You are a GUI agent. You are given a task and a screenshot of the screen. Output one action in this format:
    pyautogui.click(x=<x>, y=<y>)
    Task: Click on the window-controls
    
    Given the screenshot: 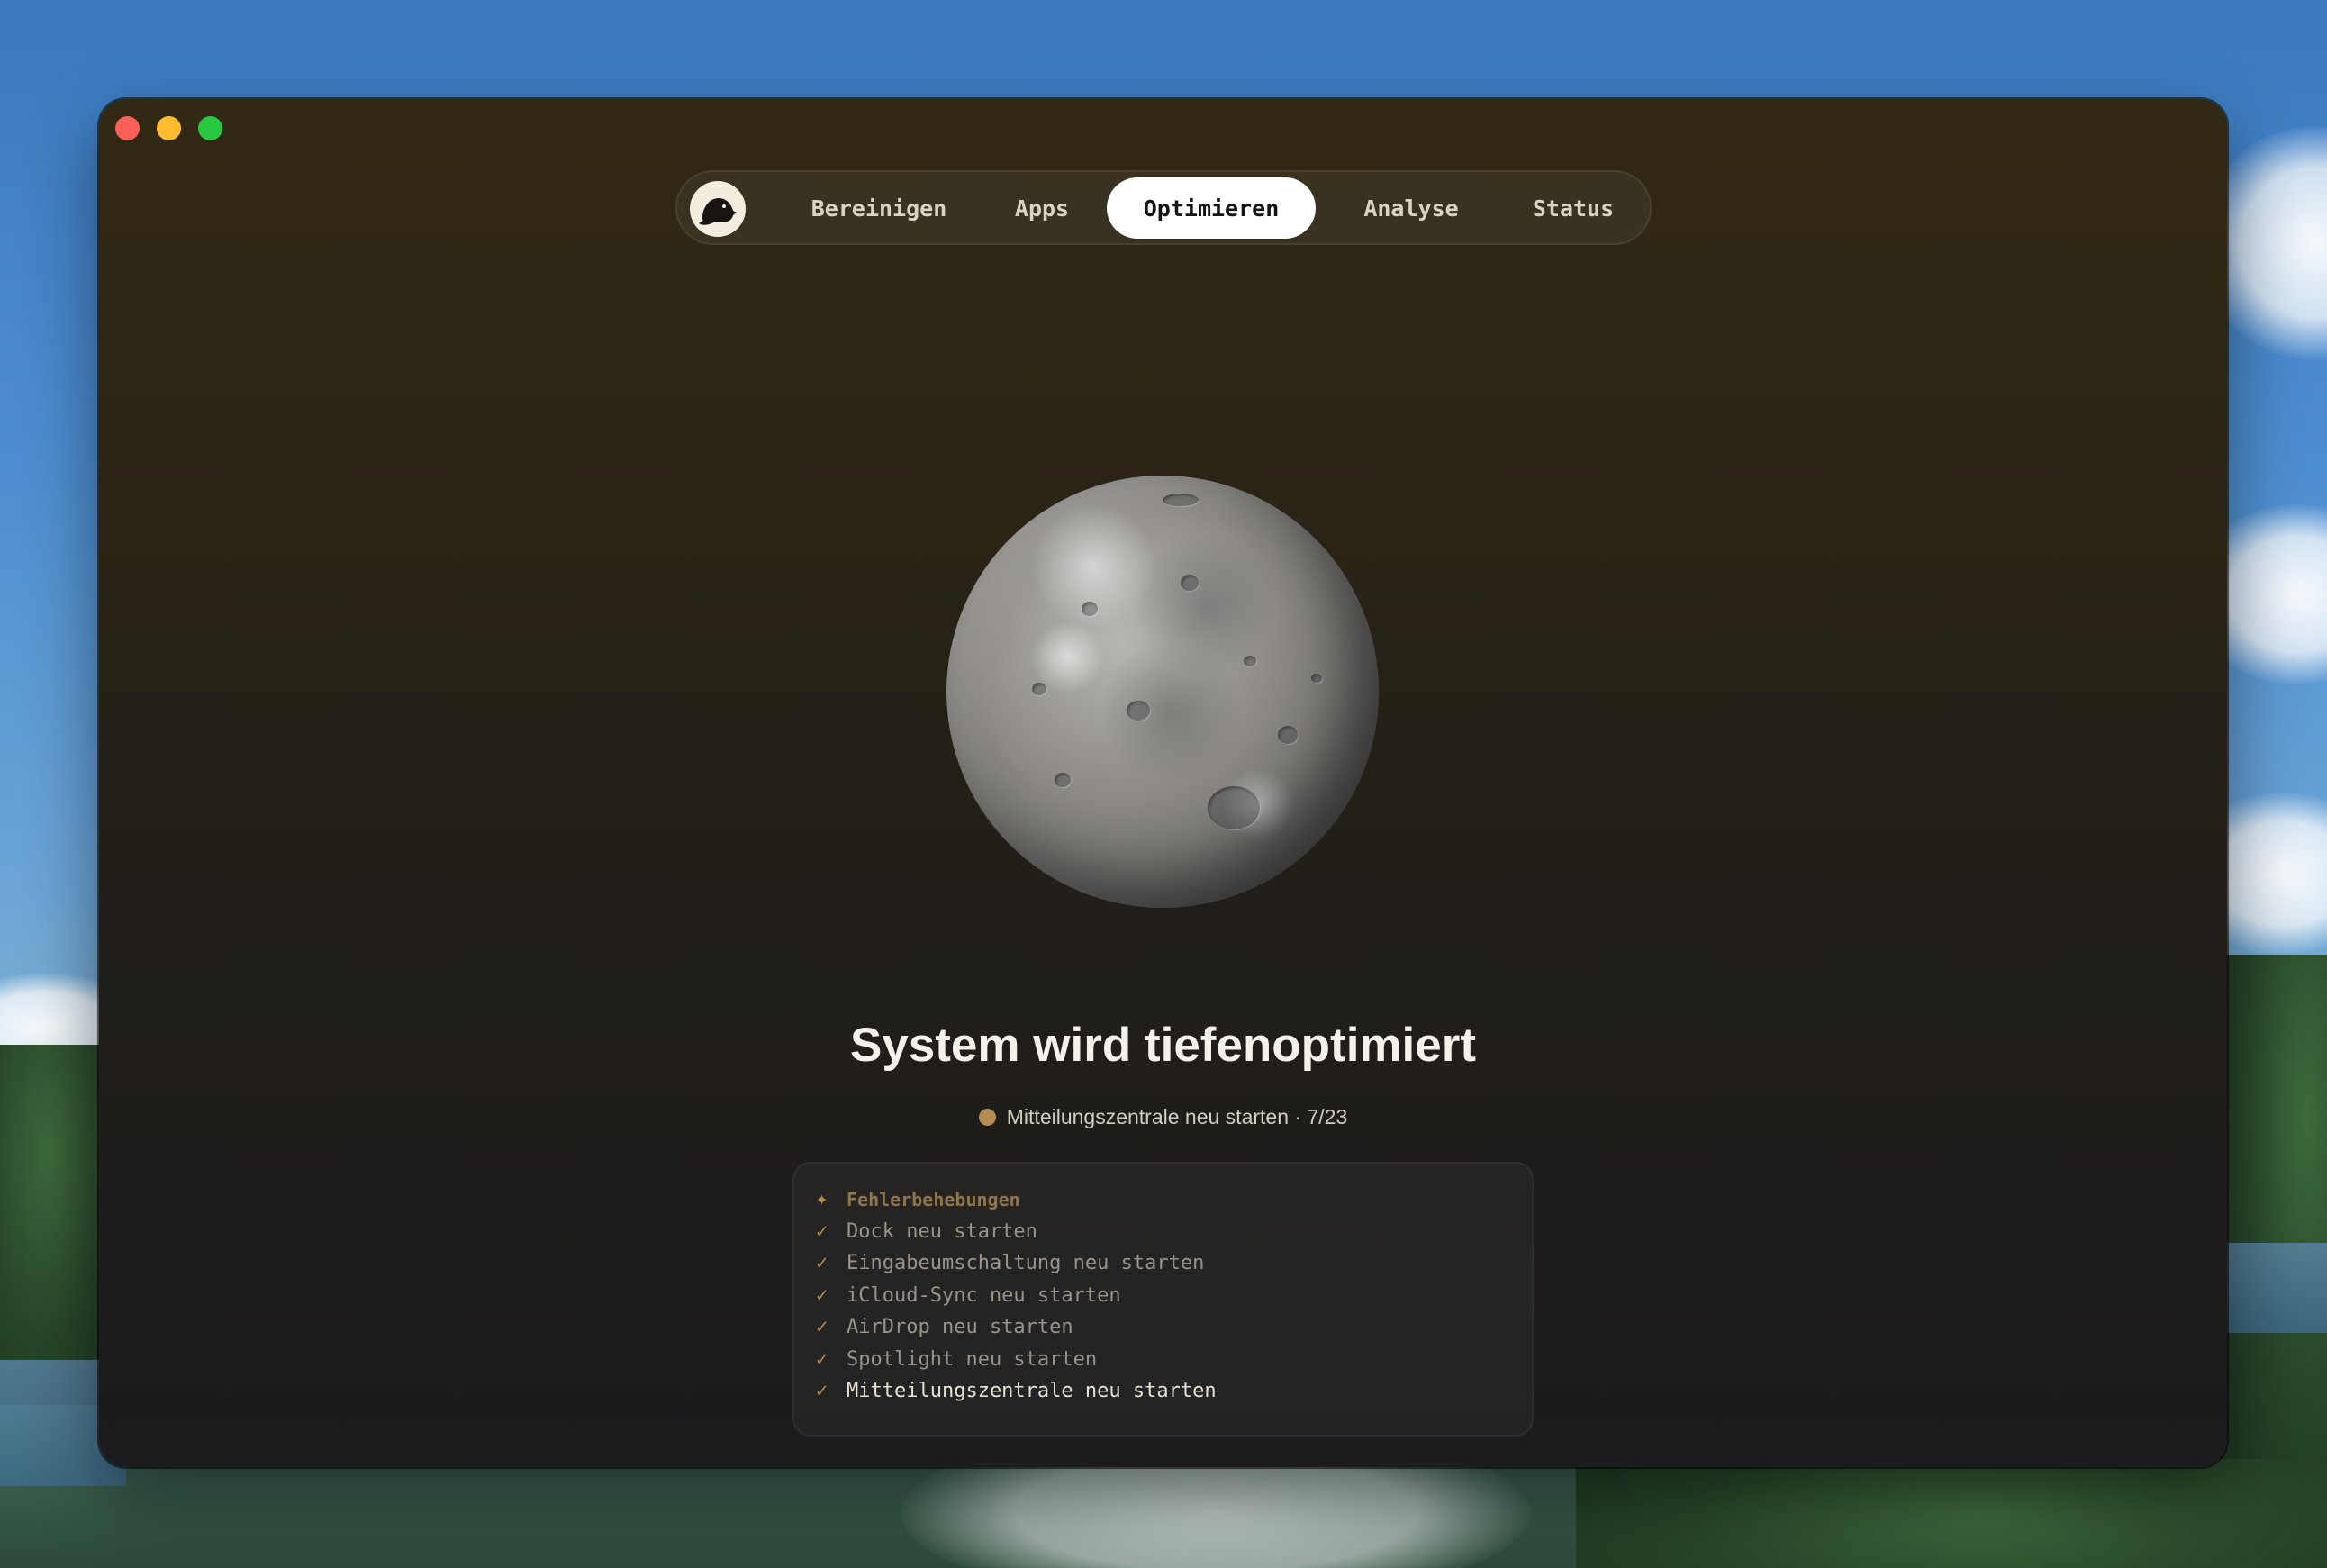 What is the action you would take?
    pyautogui.click(x=168, y=128)
    